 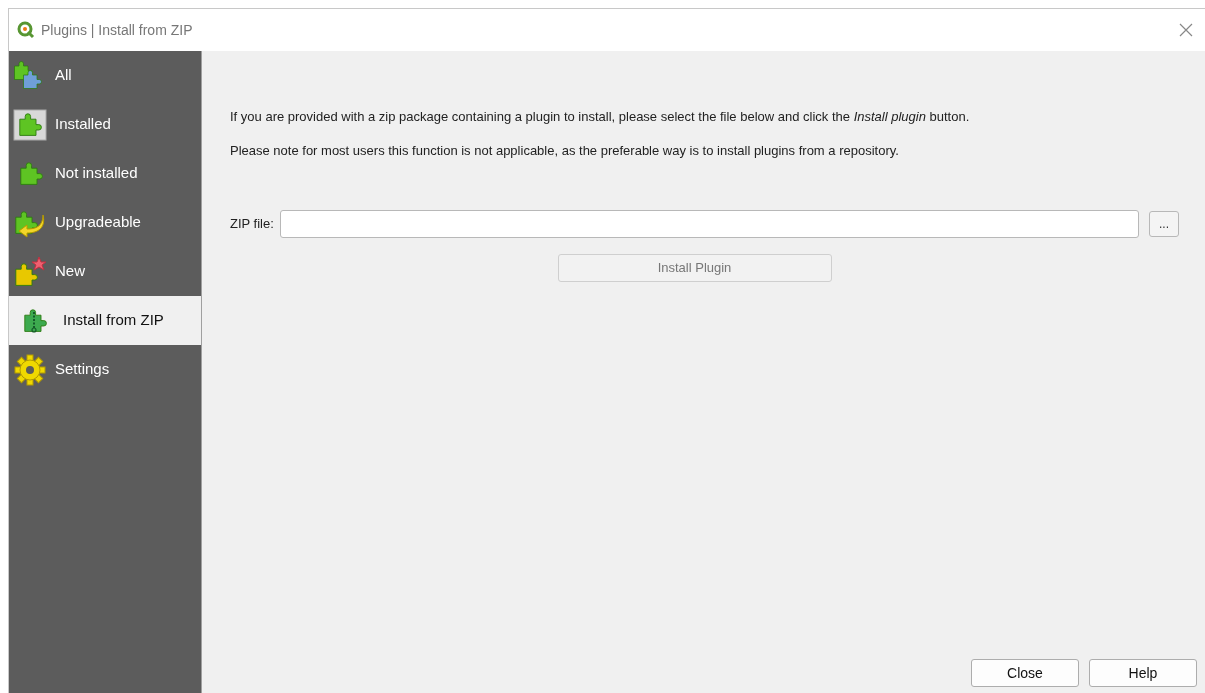 What do you see at coordinates (26, 30) in the screenshot?
I see `app-logo-icon` at bounding box center [26, 30].